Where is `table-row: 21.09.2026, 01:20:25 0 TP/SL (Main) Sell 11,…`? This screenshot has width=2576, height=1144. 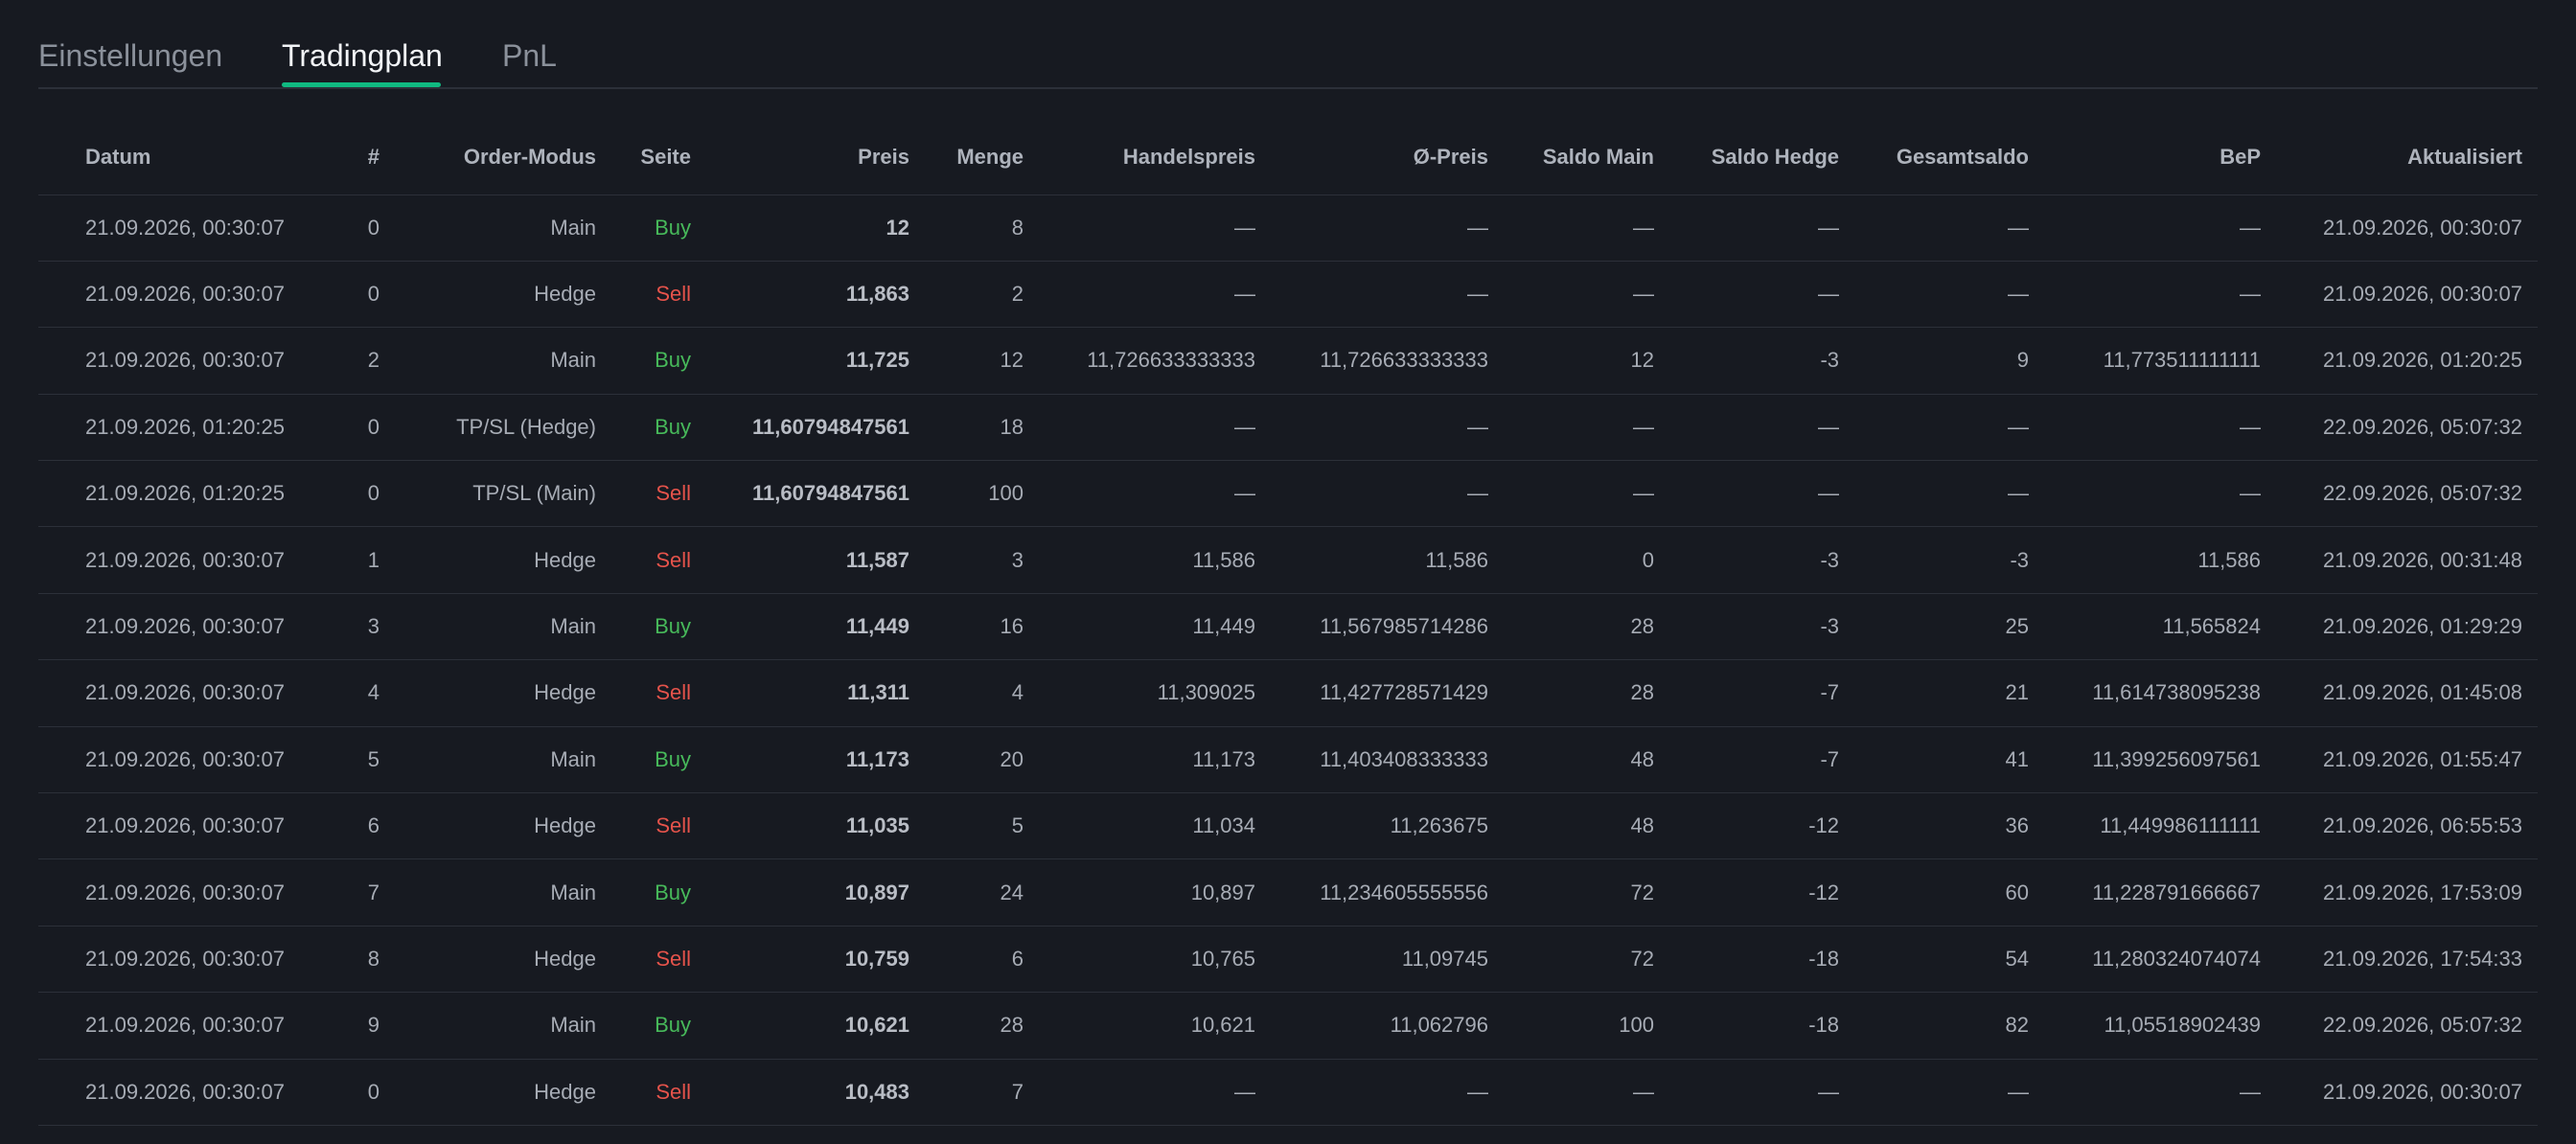 table-row: 21.09.2026, 01:20:25 0 TP/SL (Main) Sell 11,… is located at coordinates (1288, 494).